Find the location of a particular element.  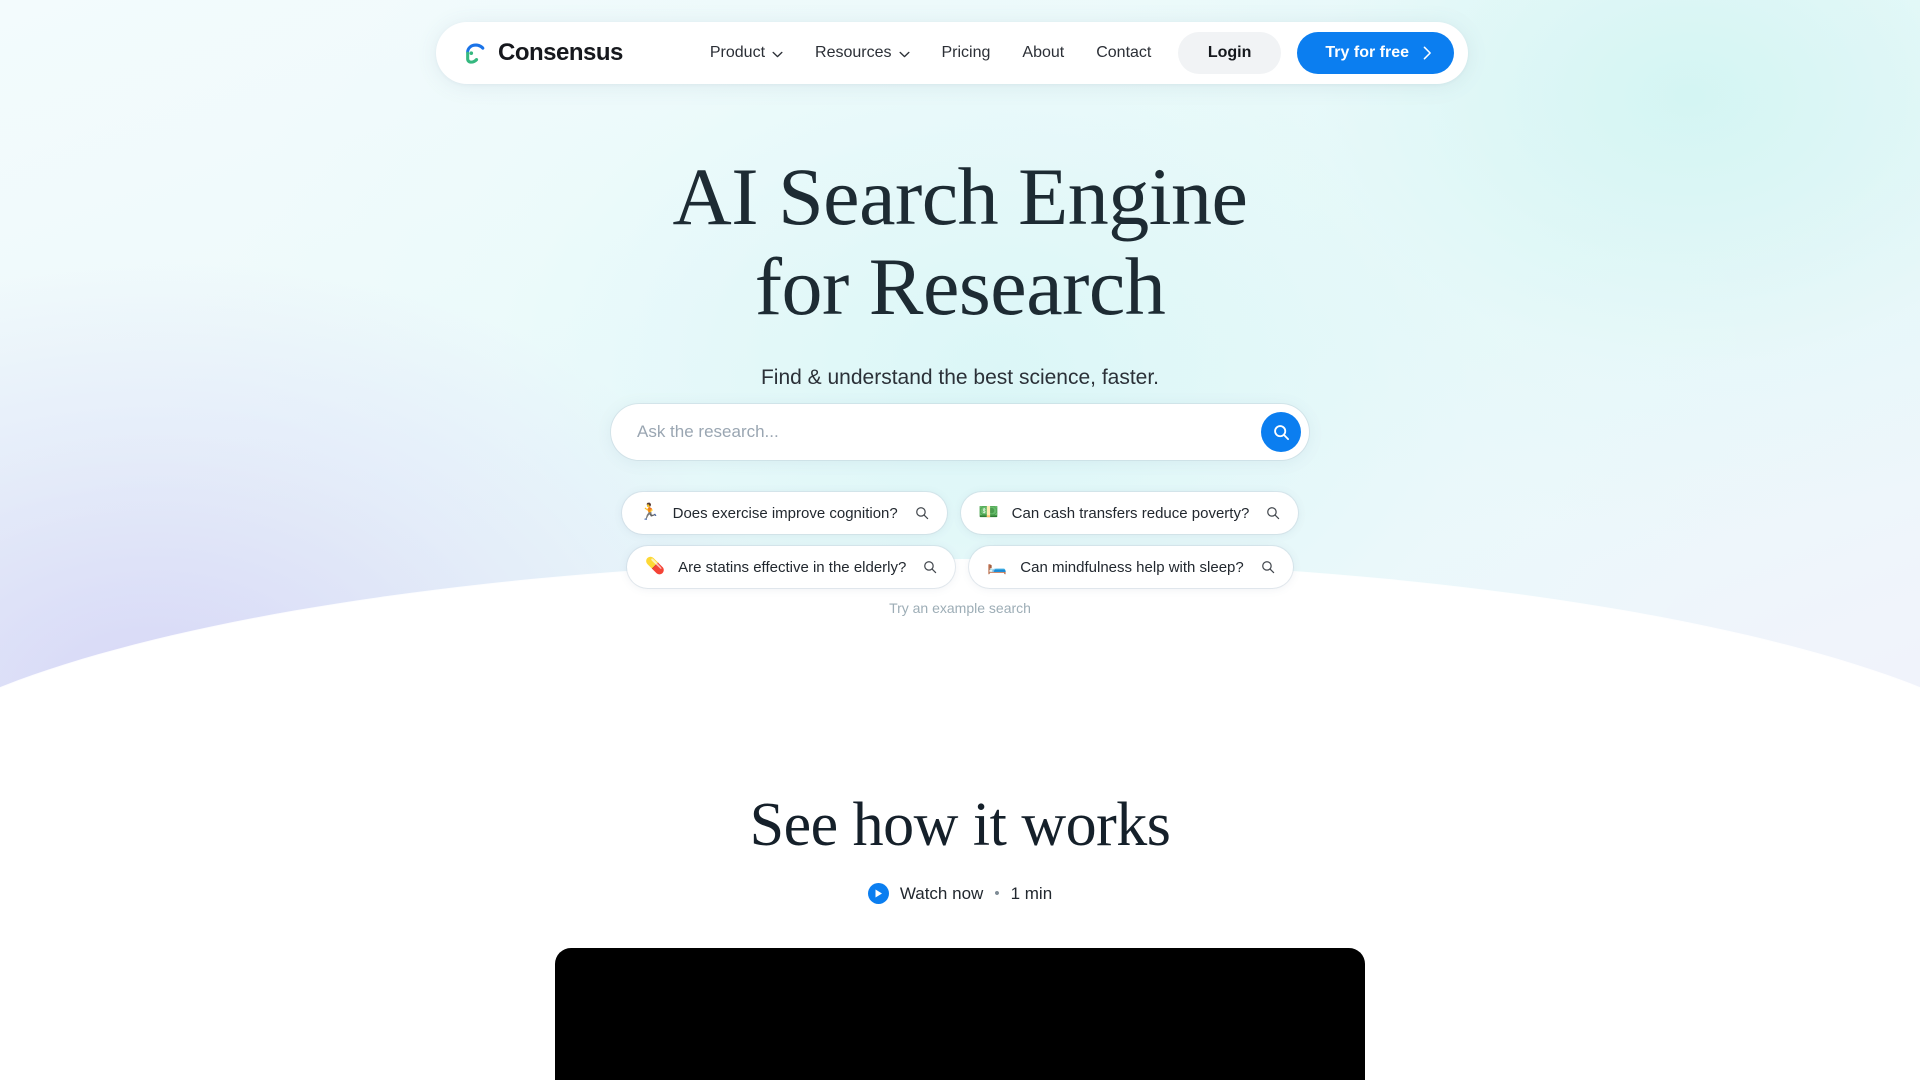

example-chip-label: Can cash transfers reduce poverty? is located at coordinates (1130, 513).